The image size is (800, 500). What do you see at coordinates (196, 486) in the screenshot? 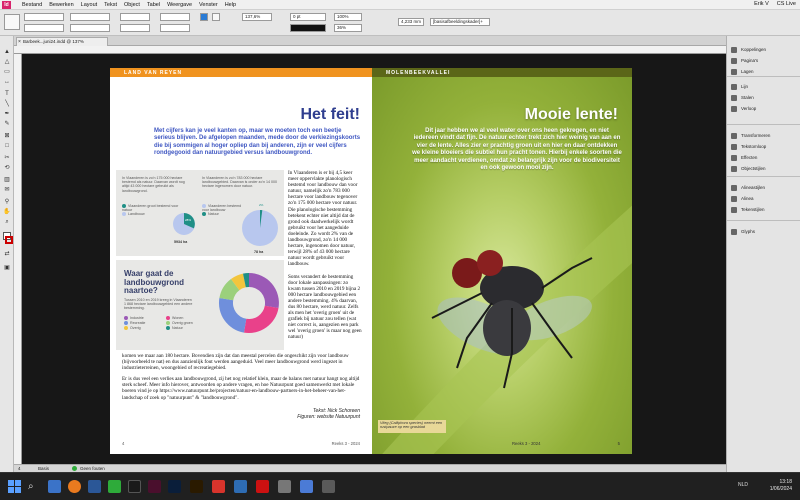
I see `illustrator-icon` at bounding box center [196, 486].